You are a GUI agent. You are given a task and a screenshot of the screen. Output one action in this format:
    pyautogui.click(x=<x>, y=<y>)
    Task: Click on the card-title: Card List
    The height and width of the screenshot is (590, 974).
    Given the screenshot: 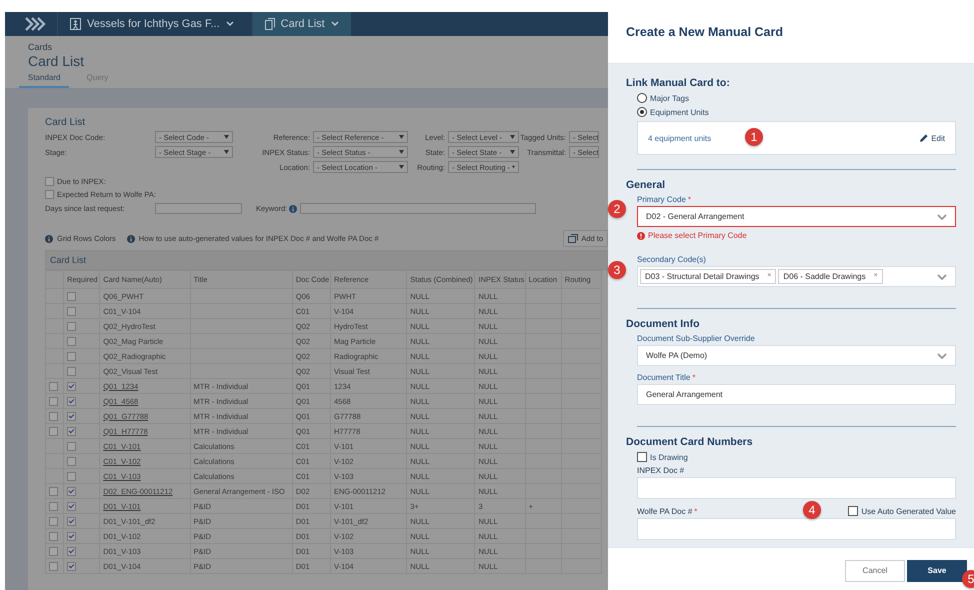 What is the action you would take?
    pyautogui.click(x=65, y=122)
    